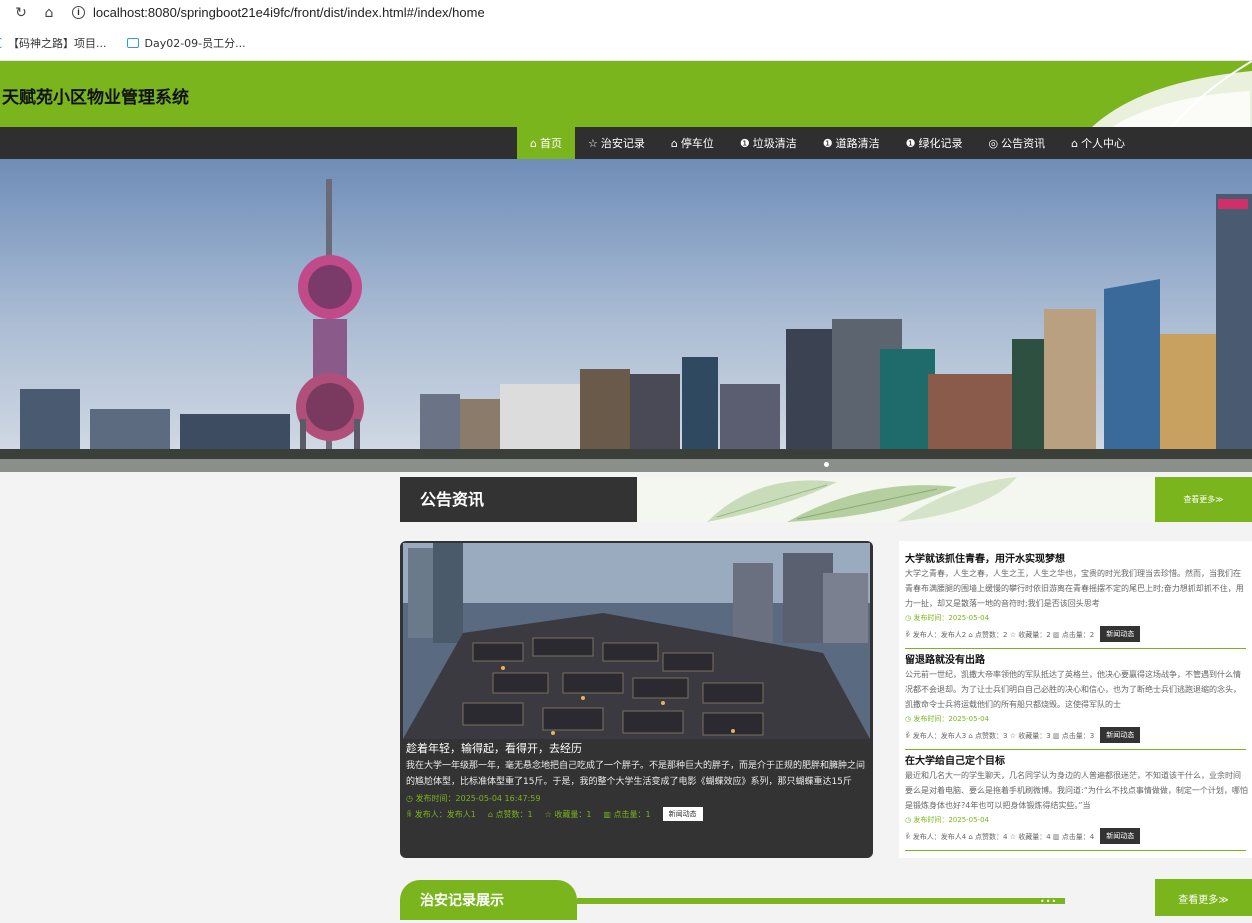 This screenshot has width=1252, height=923. Describe the element at coordinates (510, 814) in the screenshot. I see `likes-label: ⌂ 点赞数：1` at that location.